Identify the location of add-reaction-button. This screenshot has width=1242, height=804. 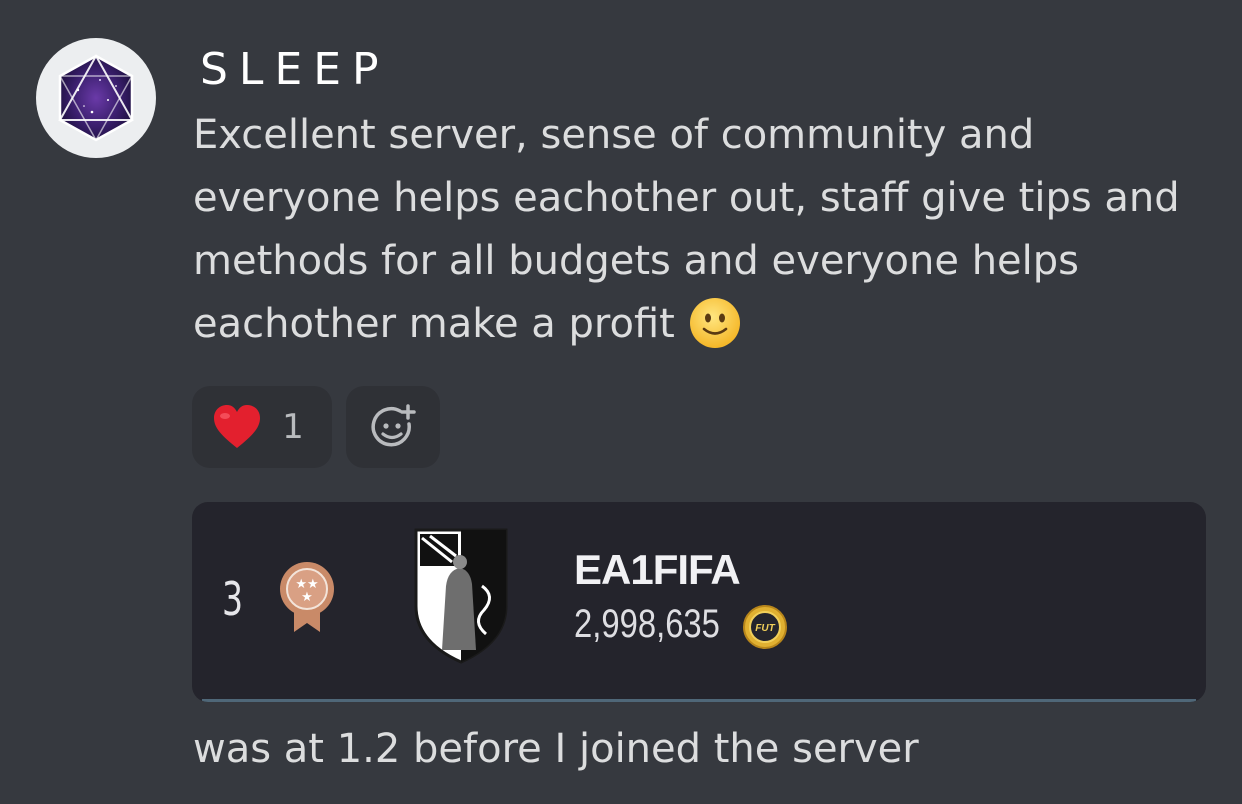
(393, 427).